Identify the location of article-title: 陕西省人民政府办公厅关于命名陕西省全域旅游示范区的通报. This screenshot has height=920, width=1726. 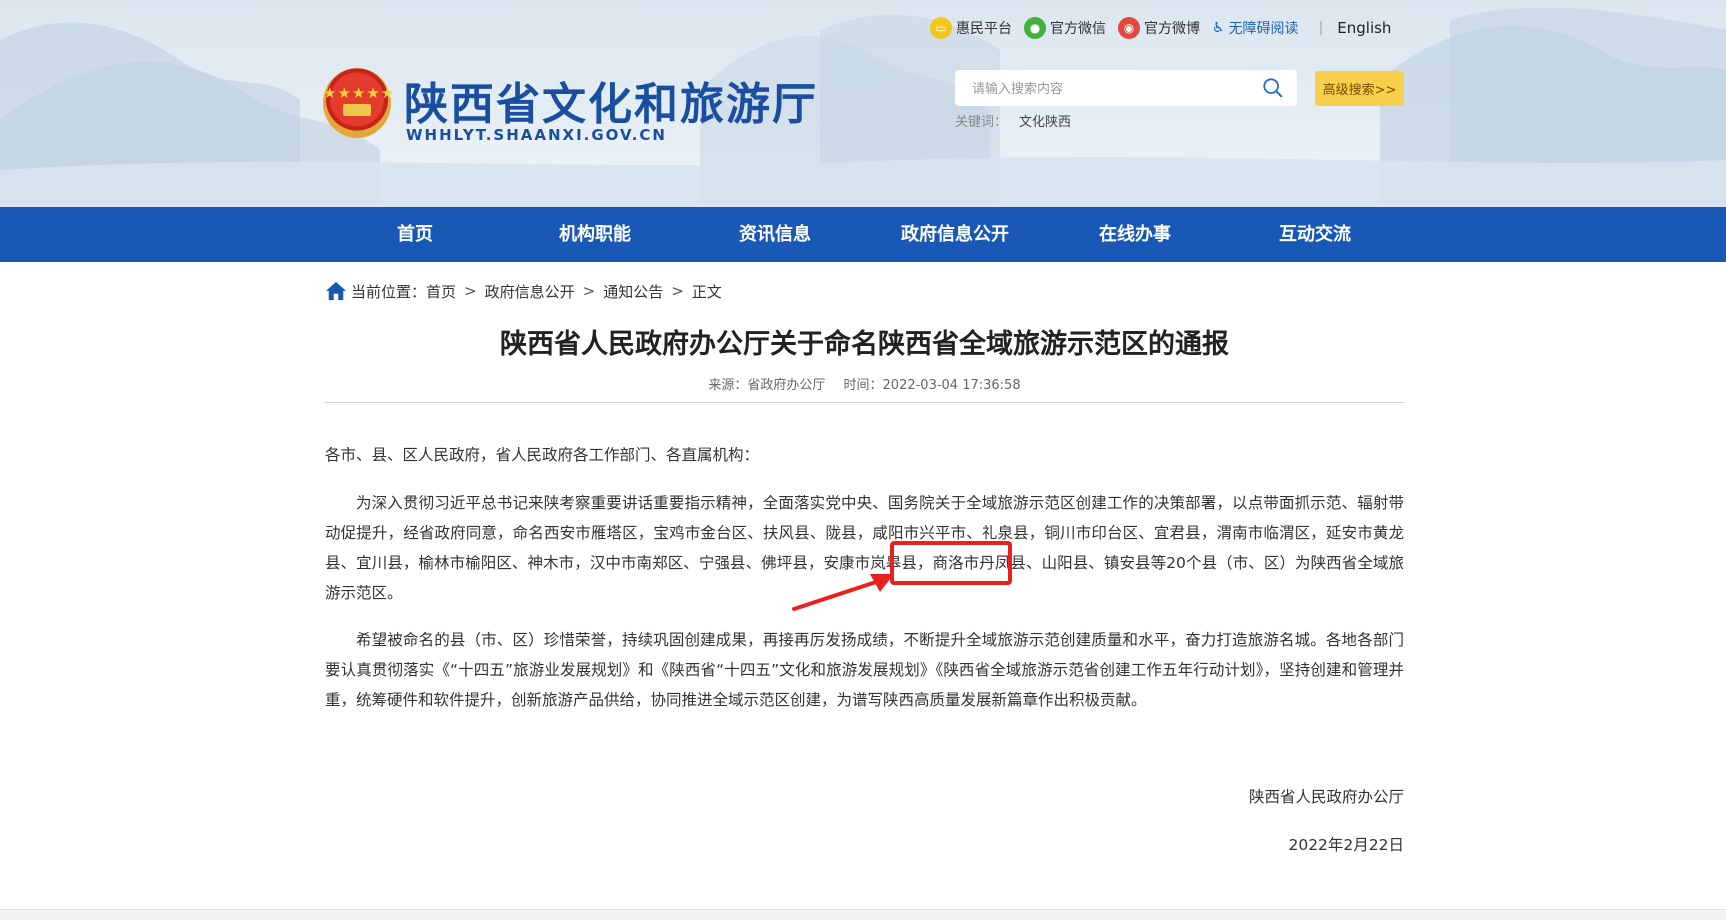
(864, 344).